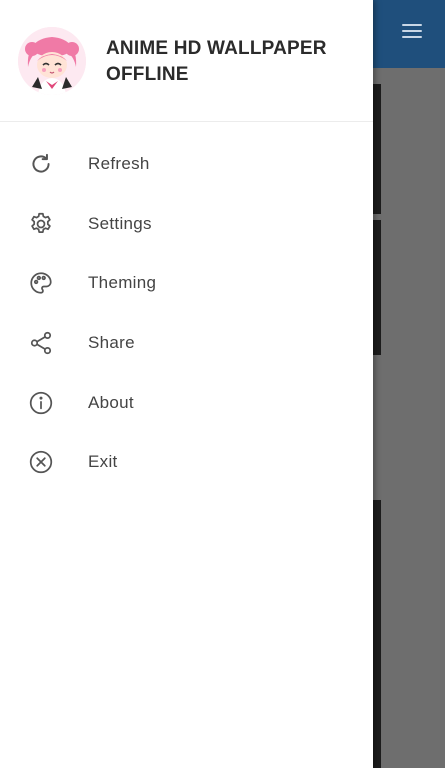  What do you see at coordinates (186, 403) in the screenshot?
I see `drawer-item-about: About` at bounding box center [186, 403].